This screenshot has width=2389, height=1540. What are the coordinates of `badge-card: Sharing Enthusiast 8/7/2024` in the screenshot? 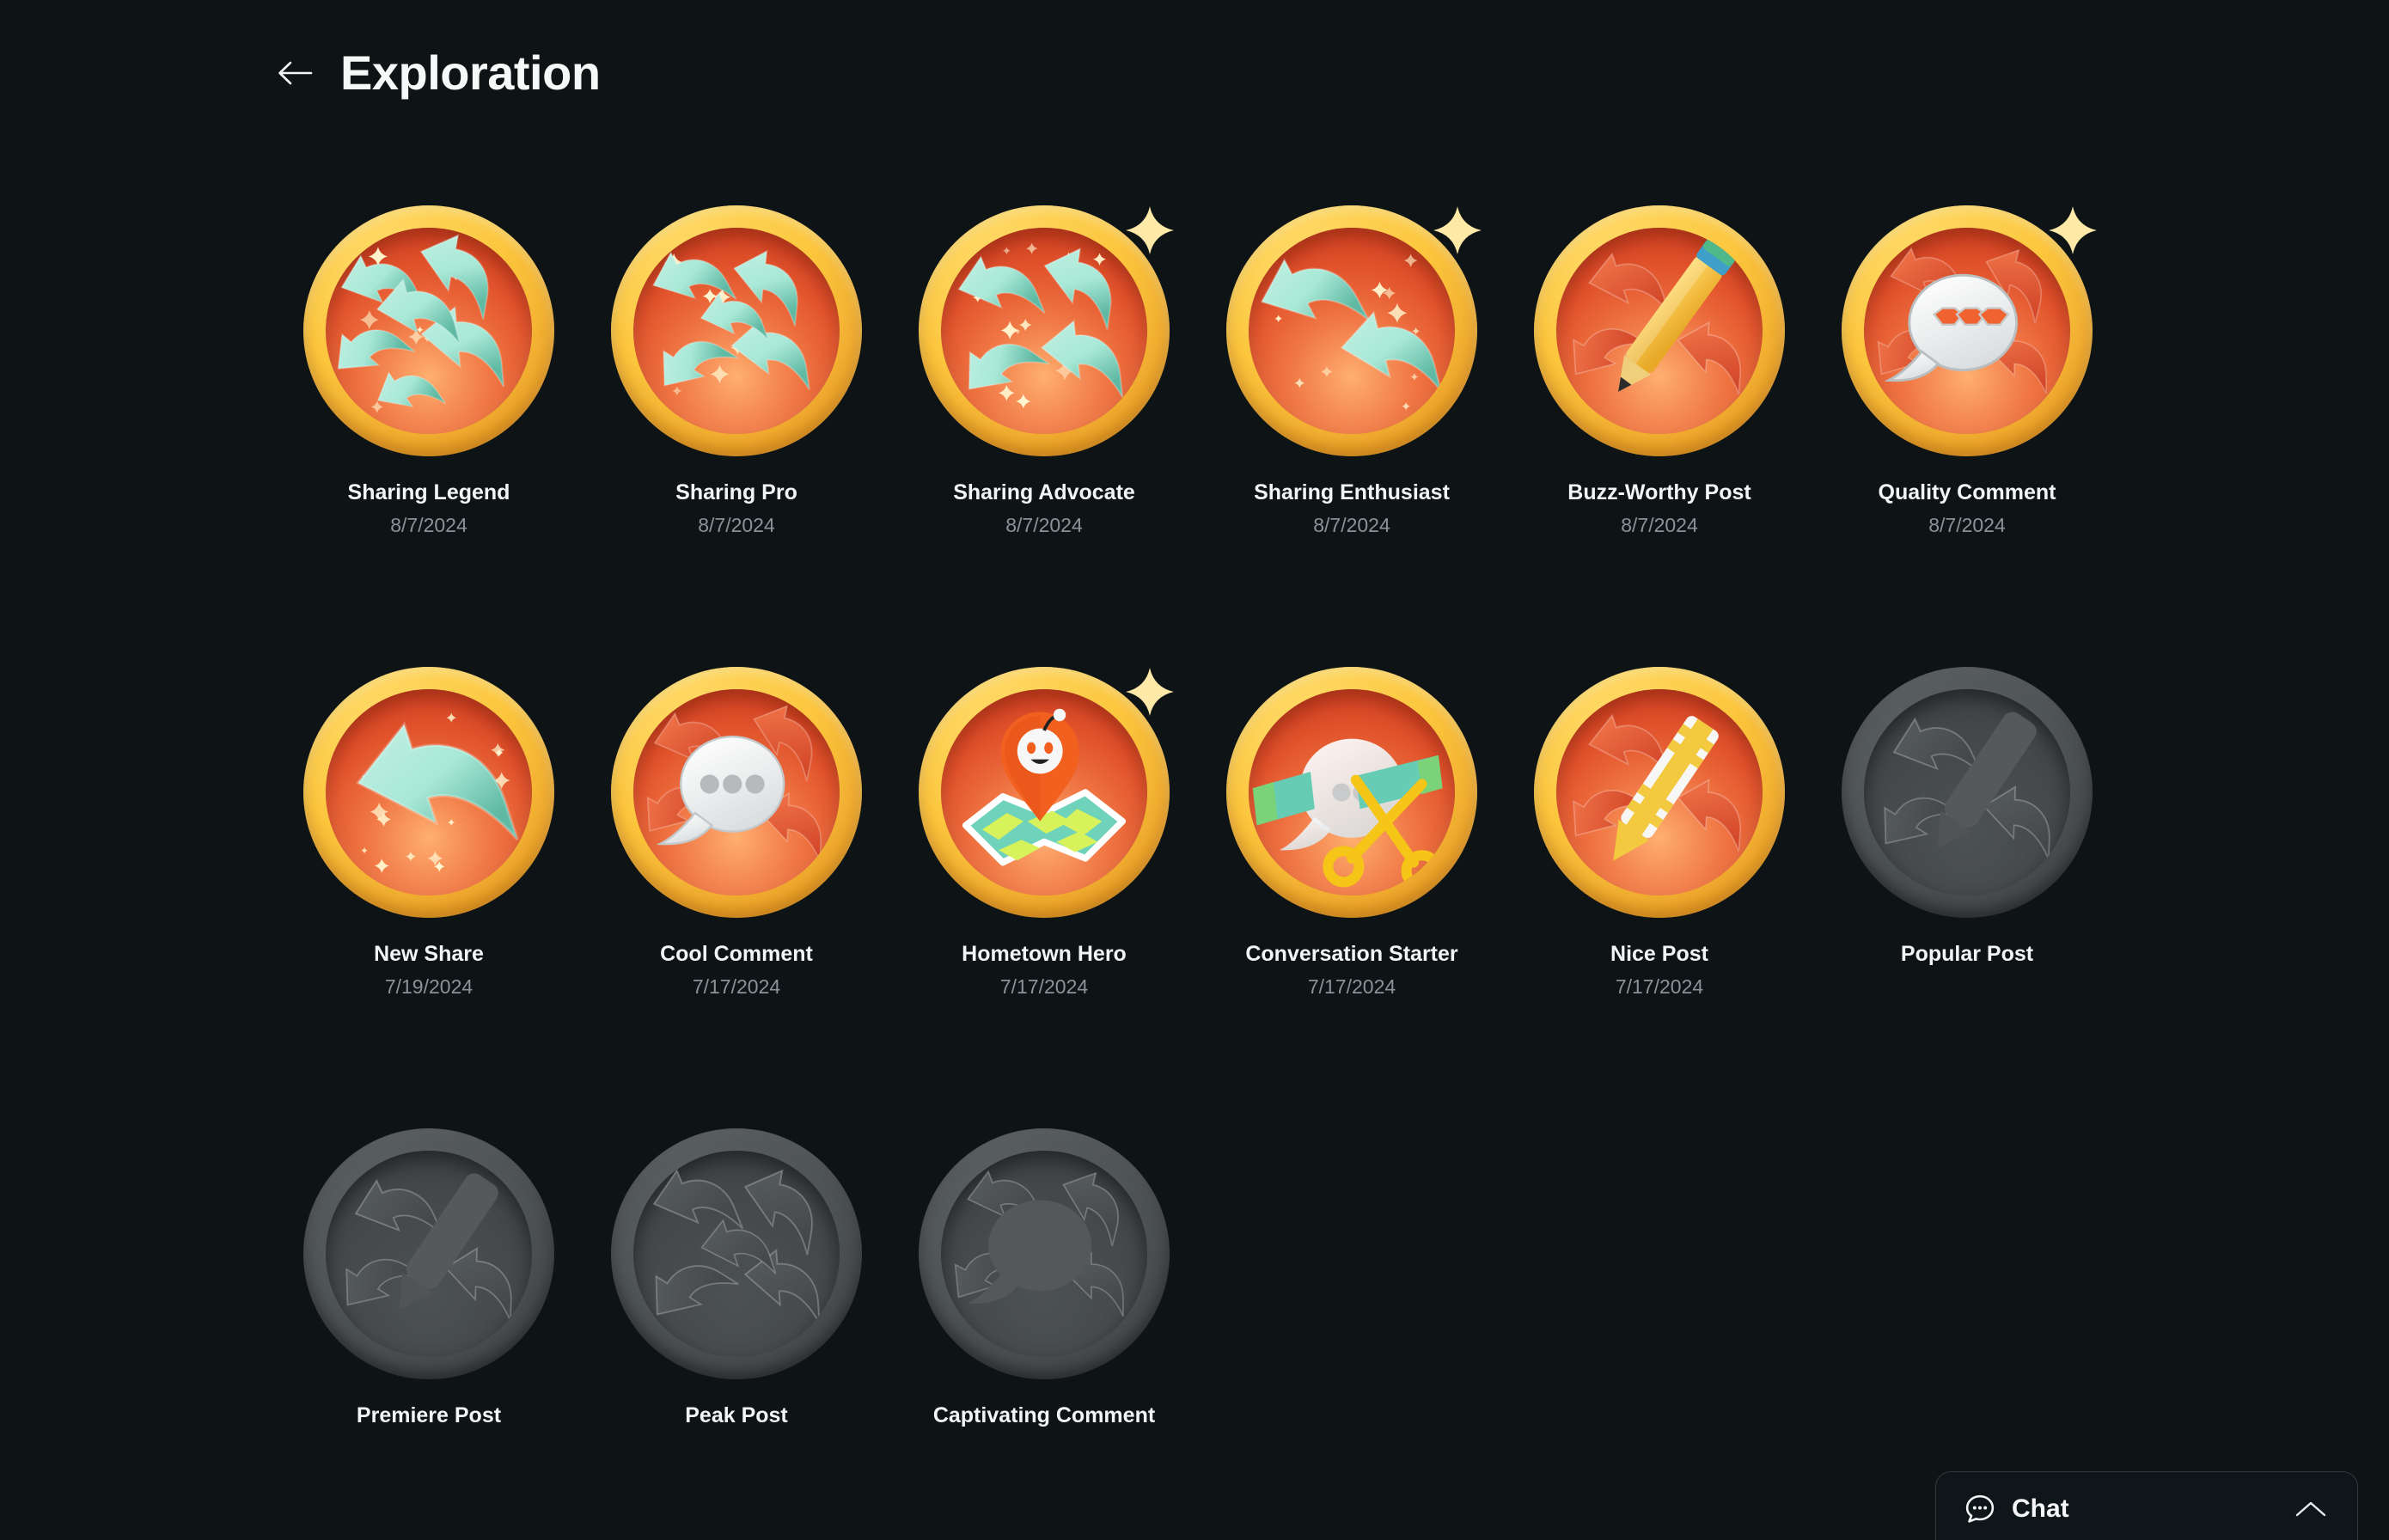 It's located at (1352, 432).